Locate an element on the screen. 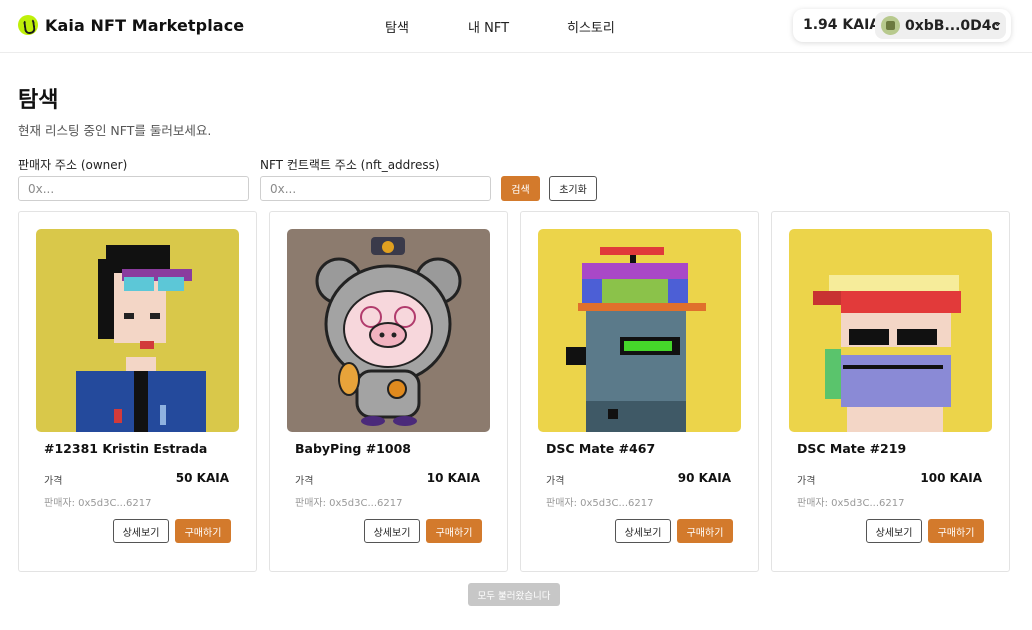 Image resolution: width=1032 pixels, height=630 pixels. brand-title: Kaia NFT Marketplace is located at coordinates (145, 25).